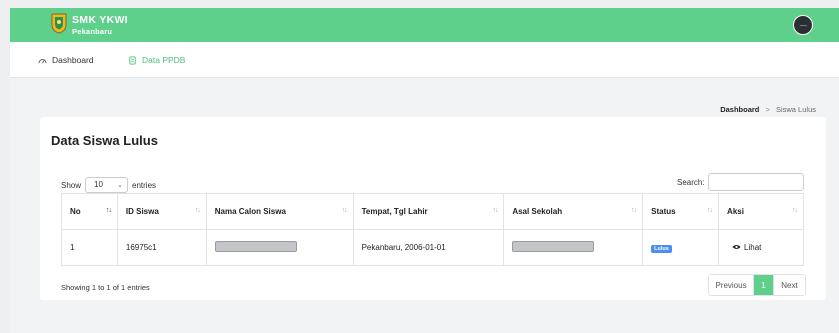 The height and width of the screenshot is (333, 839). What do you see at coordinates (120, 185) in the screenshot?
I see `chevron-down-icon: ⌄` at bounding box center [120, 185].